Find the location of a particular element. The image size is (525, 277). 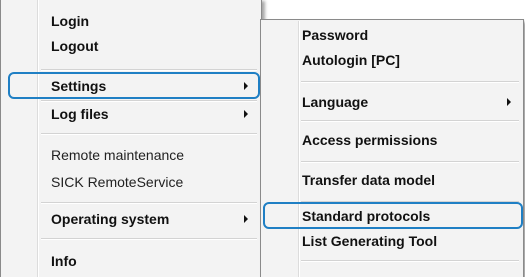

settings-highlight-frame is located at coordinates (134, 85).